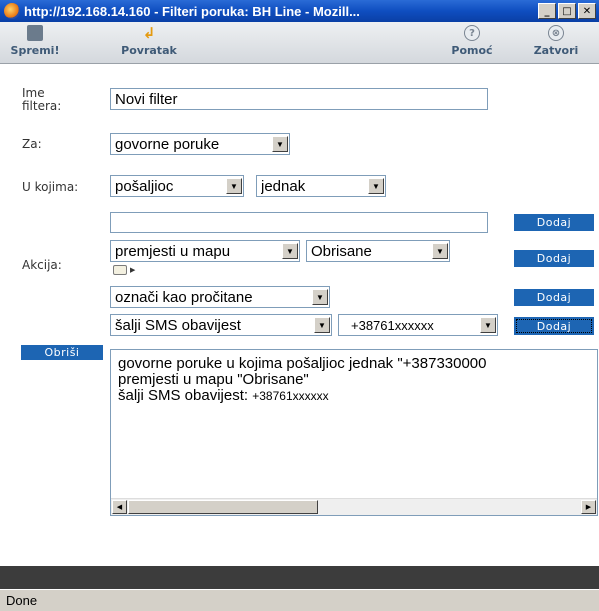 The image size is (599, 611). What do you see at coordinates (177, 186) in the screenshot?
I see `where-field-select: pošaljioc ▼` at bounding box center [177, 186].